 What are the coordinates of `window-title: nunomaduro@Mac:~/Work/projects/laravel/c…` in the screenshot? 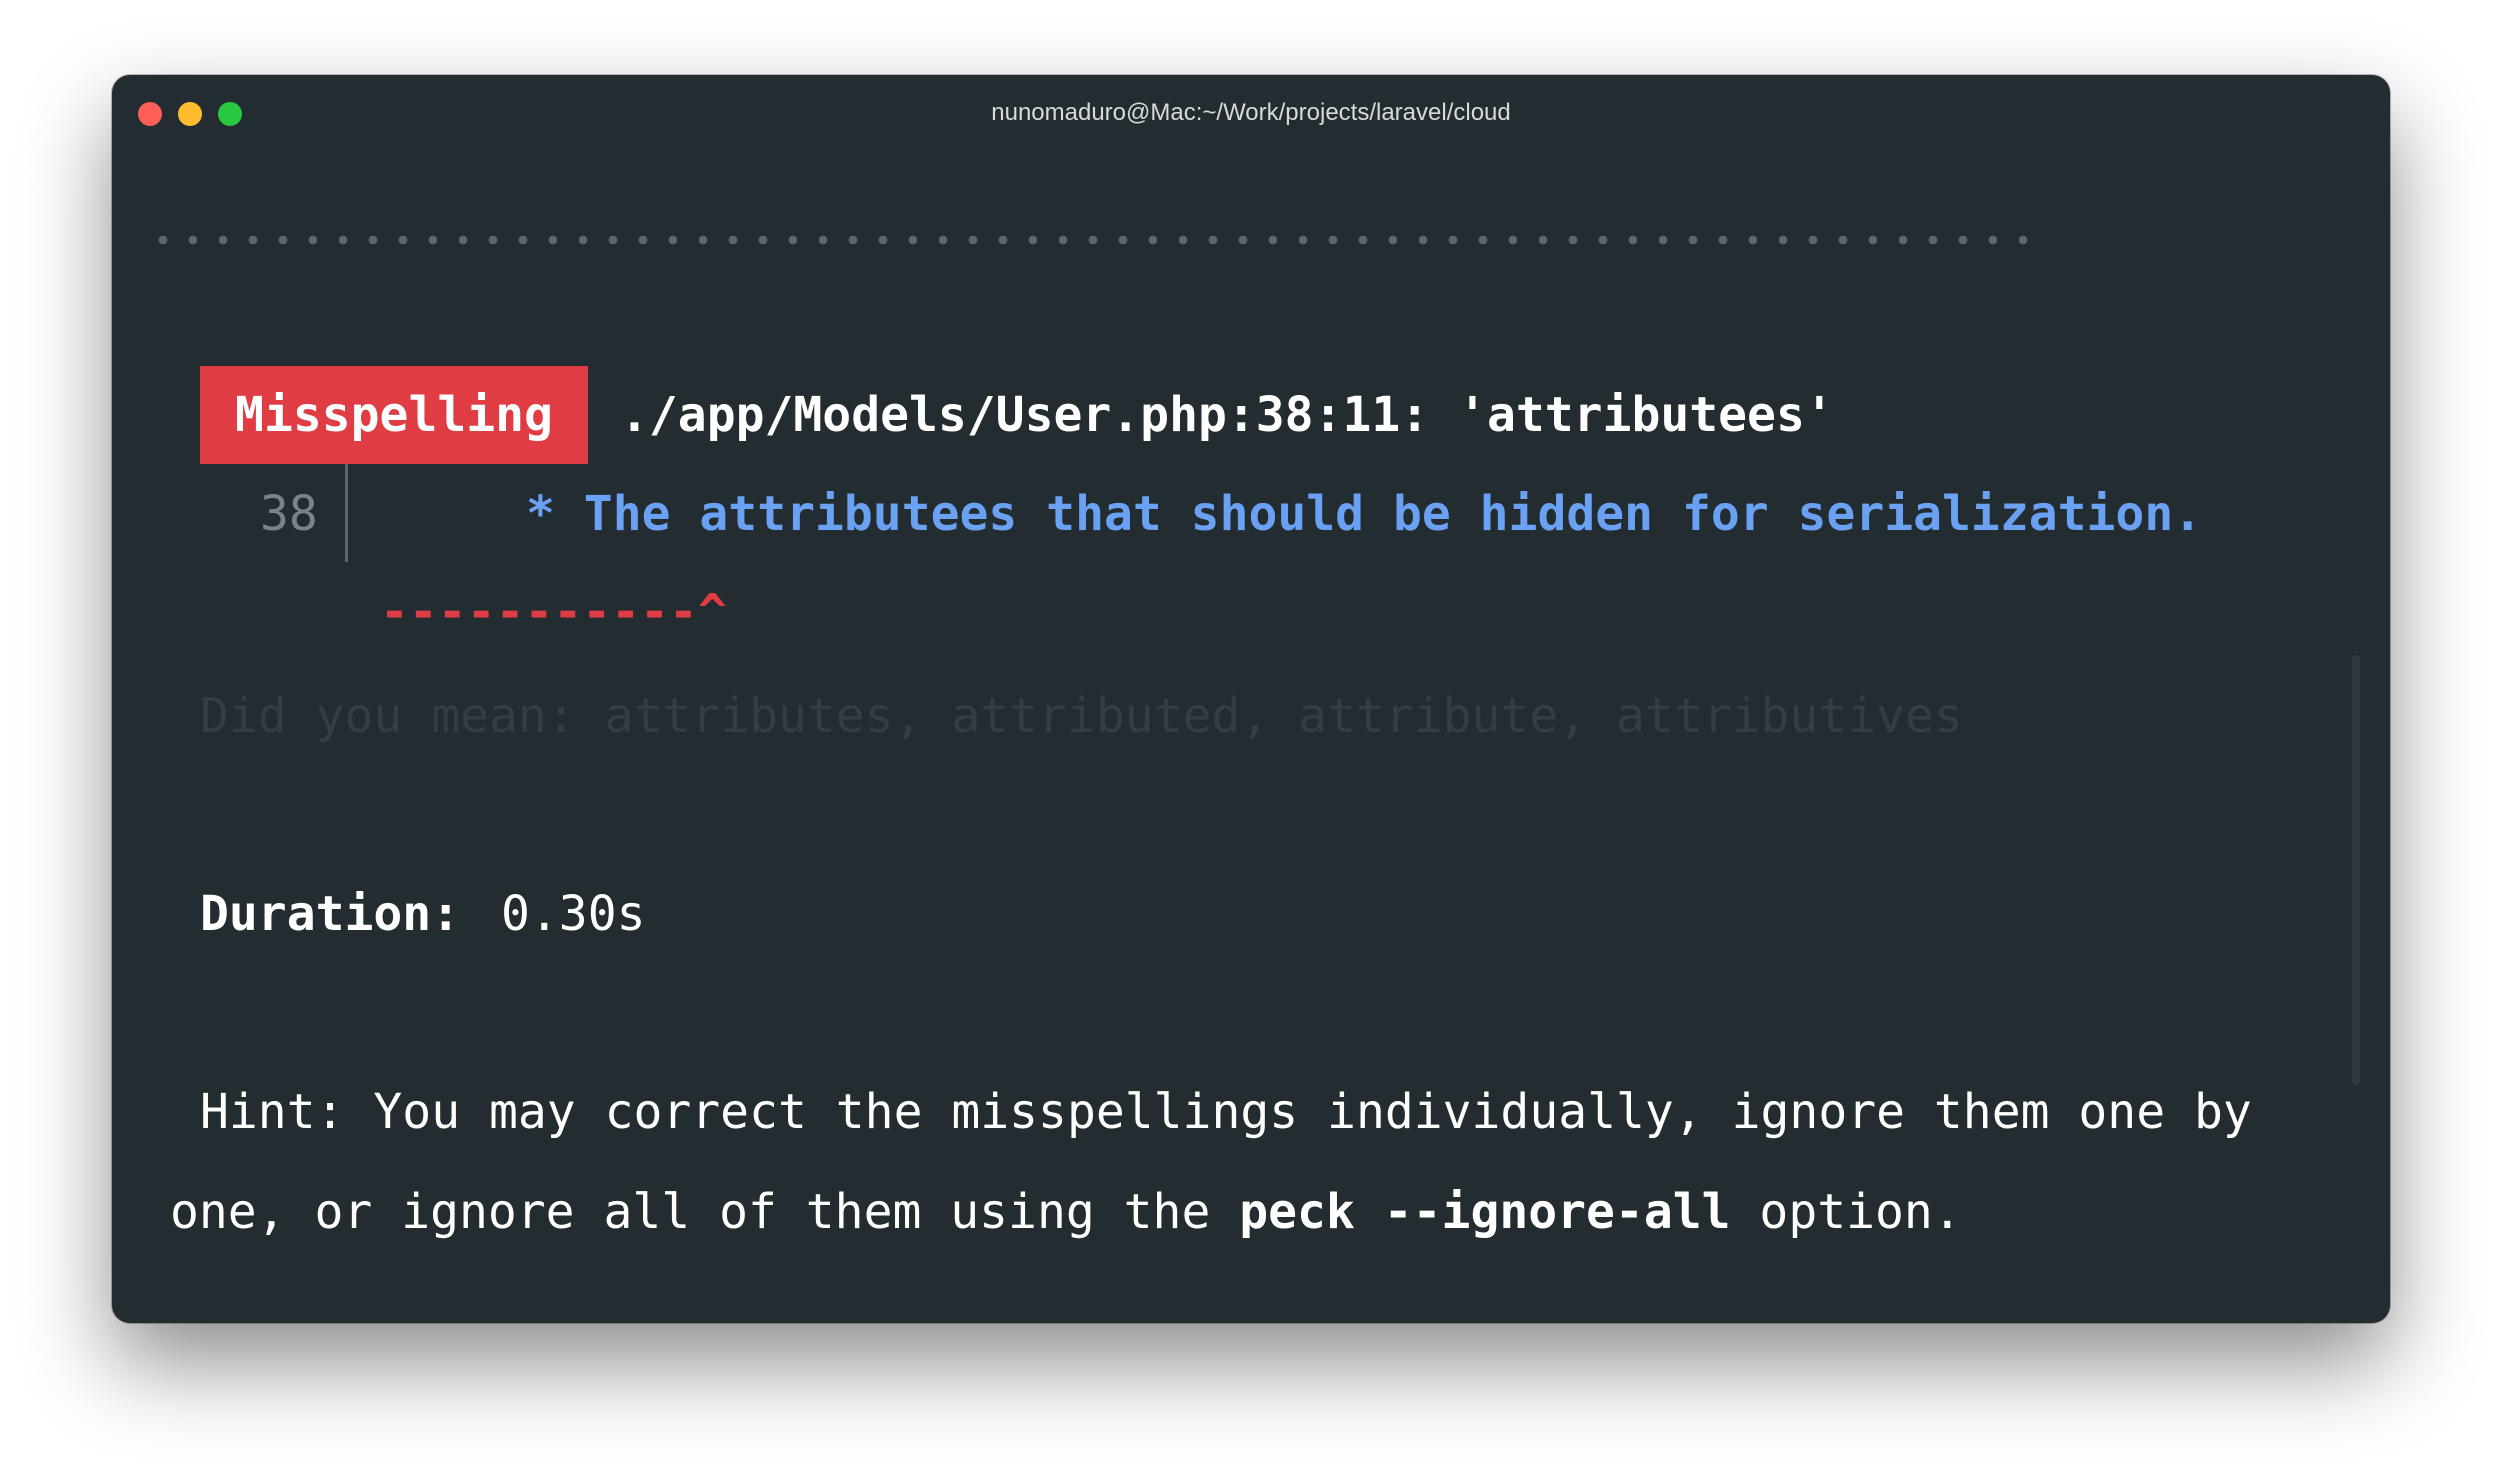 It's located at (1251, 112).